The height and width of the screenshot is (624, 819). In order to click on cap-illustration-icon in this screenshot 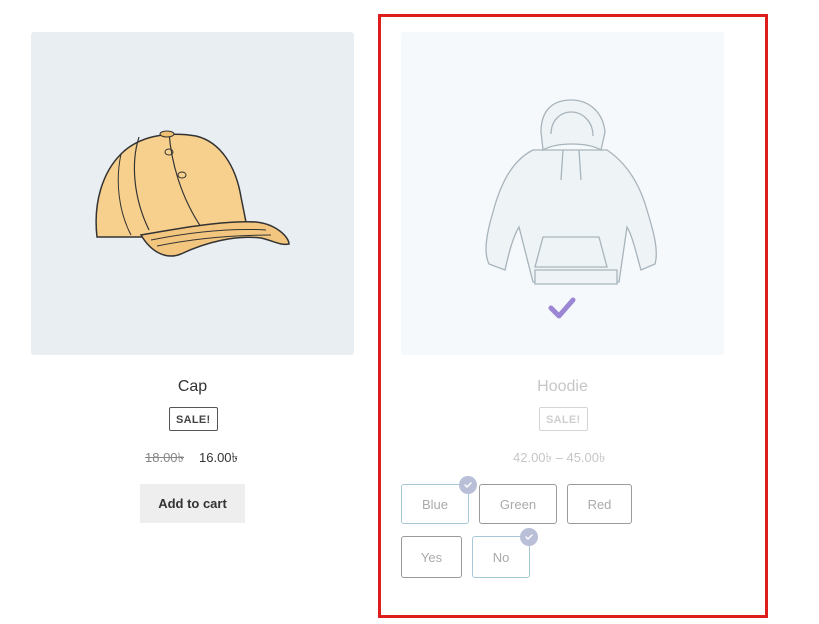, I will do `click(192, 193)`.